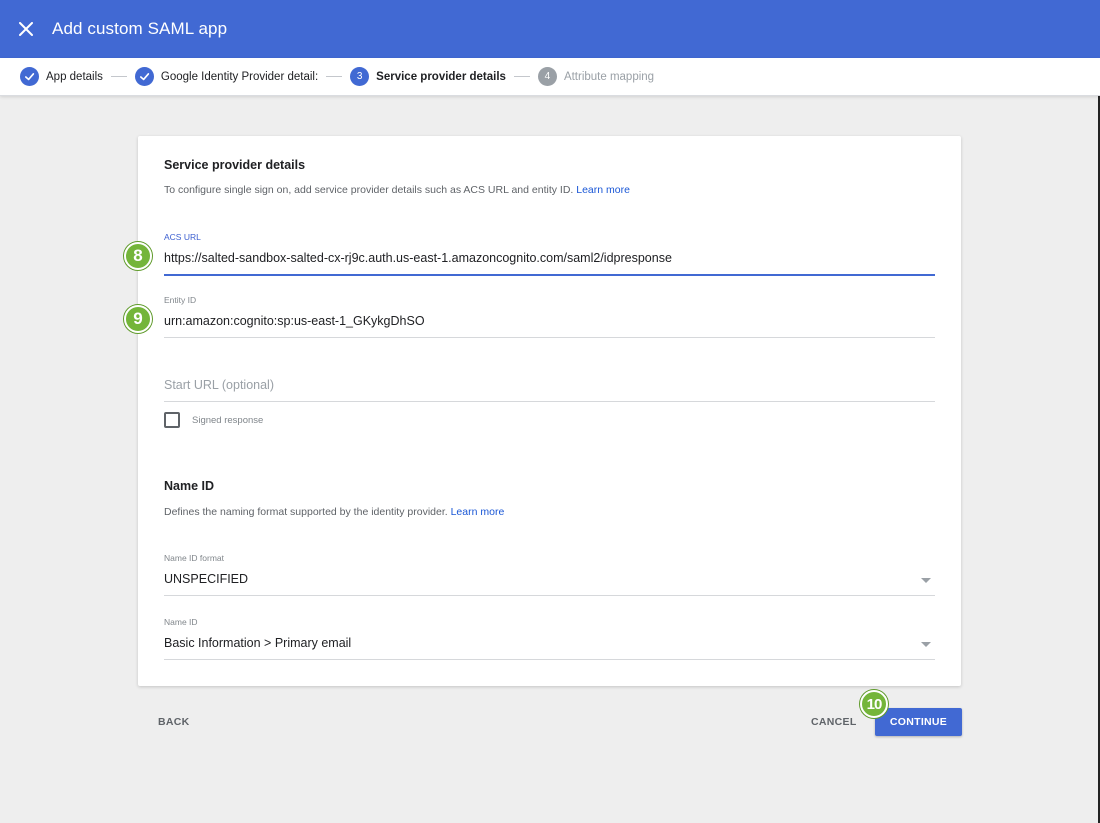 The height and width of the screenshot is (823, 1100). What do you see at coordinates (549, 386) in the screenshot?
I see `start-url-input: Start URL (optional)` at bounding box center [549, 386].